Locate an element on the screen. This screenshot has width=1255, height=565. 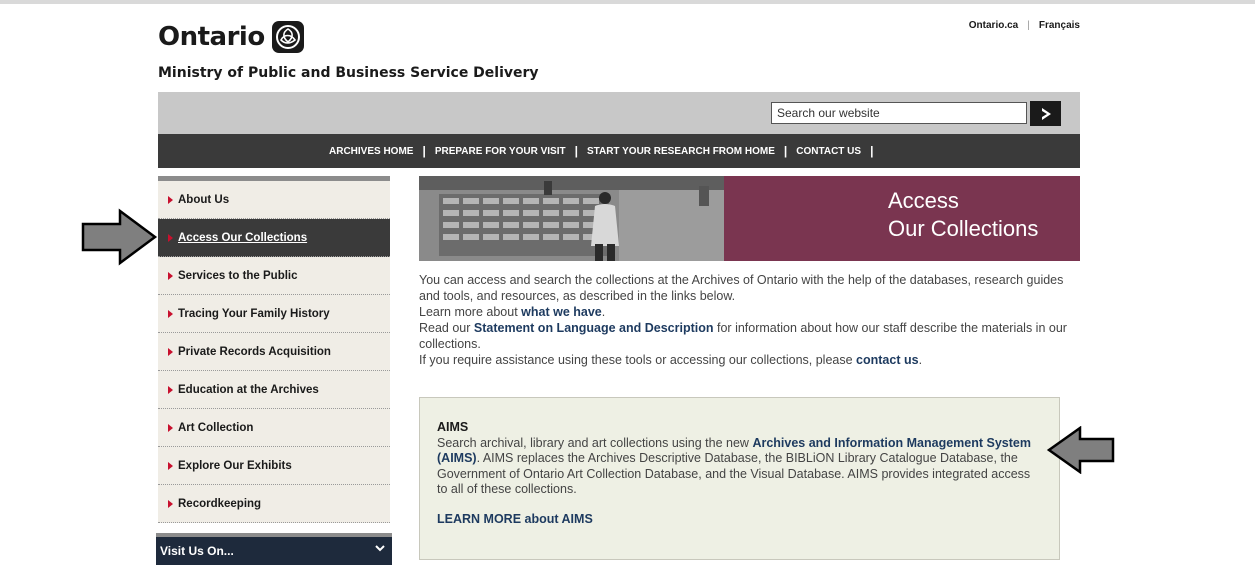
nav-contact-us: CONTACT US is located at coordinates (828, 151).